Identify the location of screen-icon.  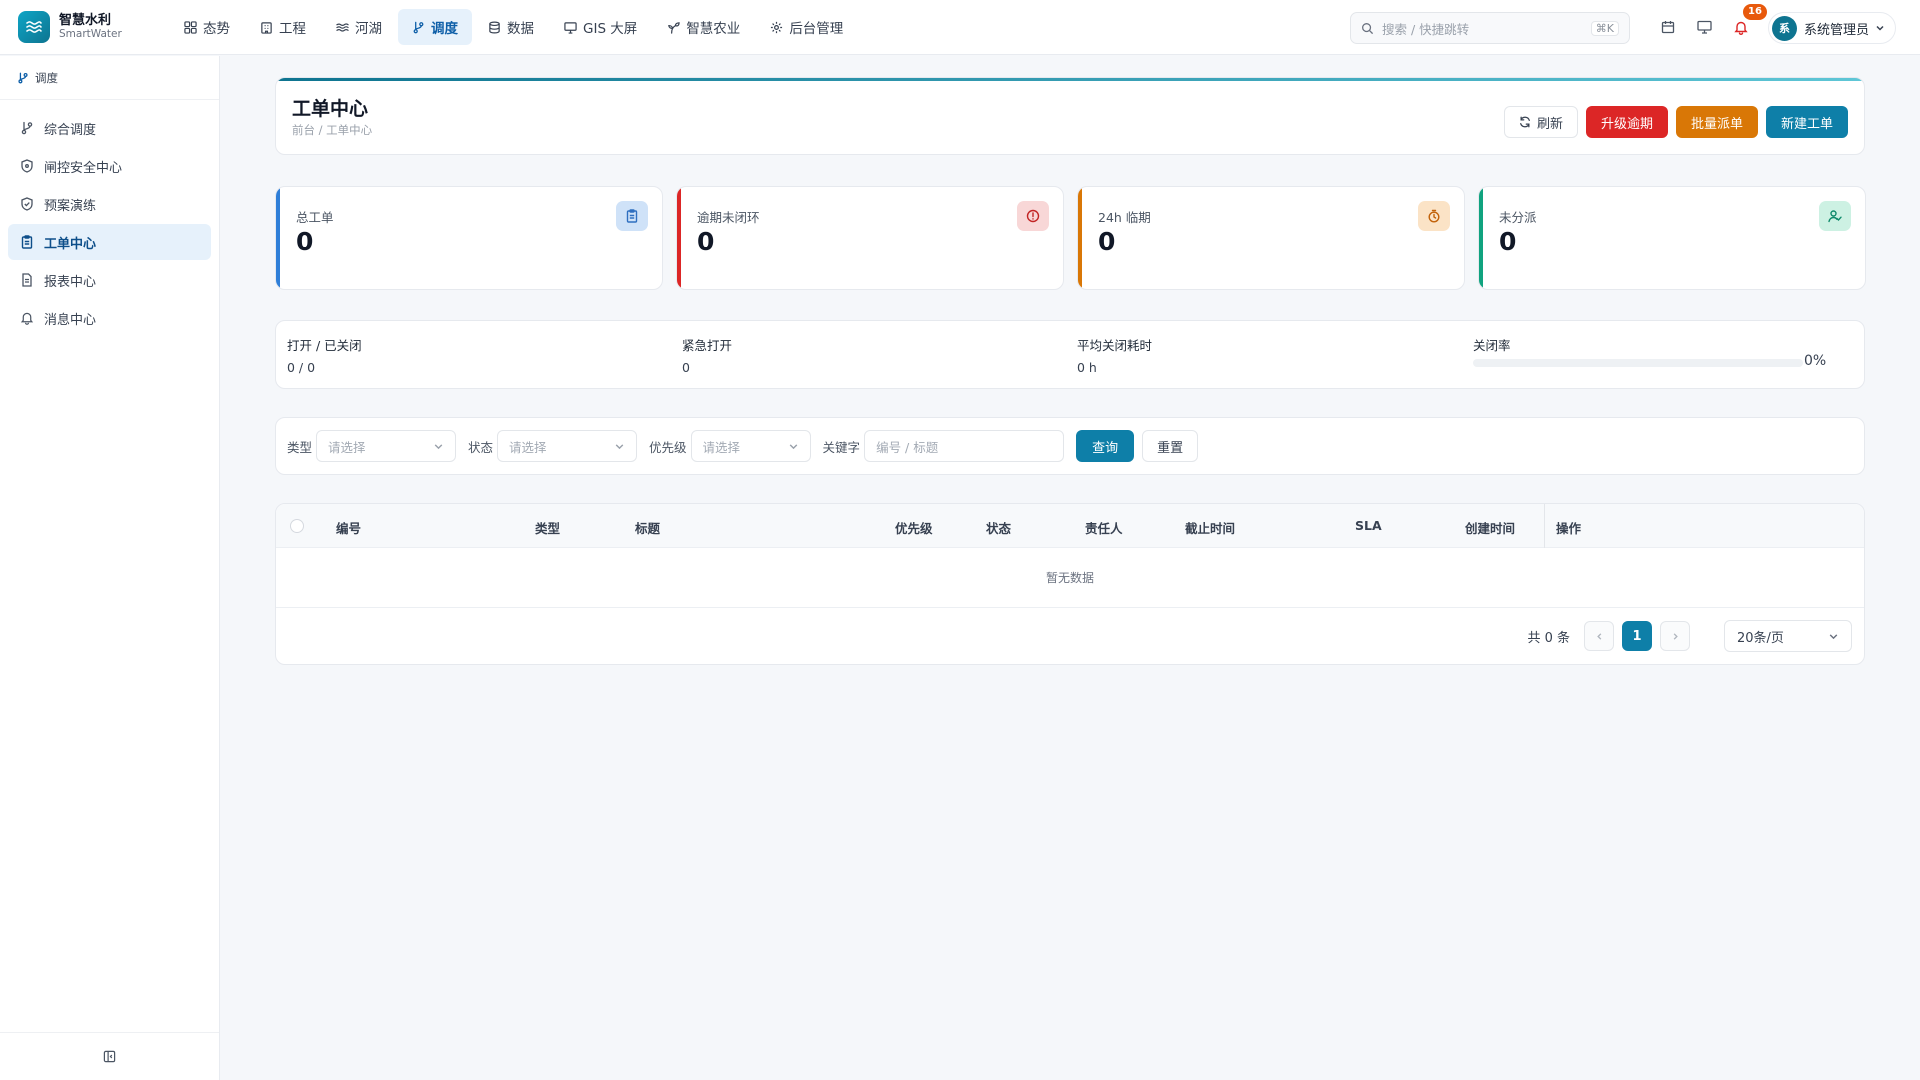
(1704, 27).